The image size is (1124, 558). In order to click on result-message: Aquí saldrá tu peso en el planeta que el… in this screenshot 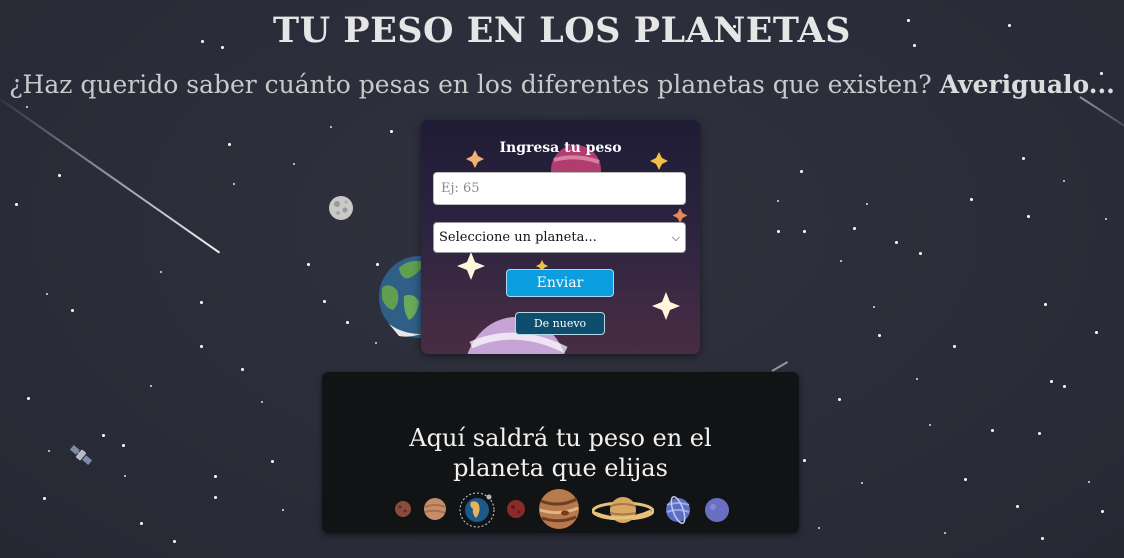, I will do `click(560, 453)`.